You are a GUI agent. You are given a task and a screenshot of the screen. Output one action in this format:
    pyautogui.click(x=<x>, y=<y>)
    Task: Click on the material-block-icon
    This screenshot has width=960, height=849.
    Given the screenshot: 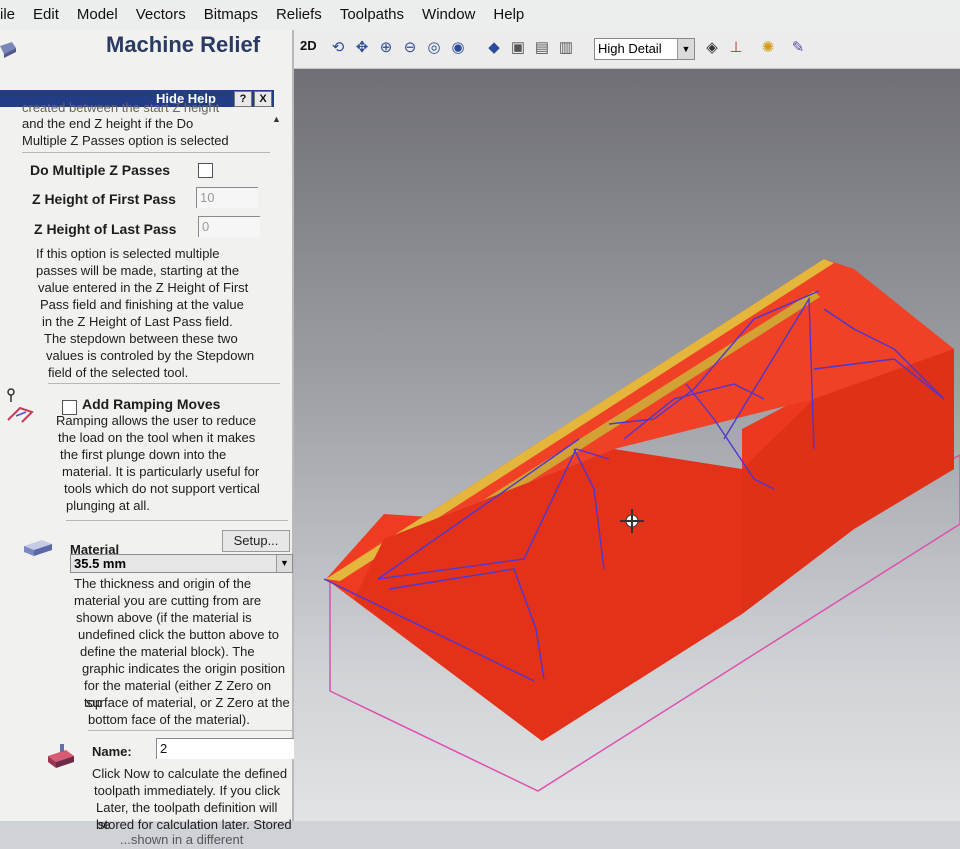 What is the action you would take?
    pyautogui.click(x=38, y=548)
    